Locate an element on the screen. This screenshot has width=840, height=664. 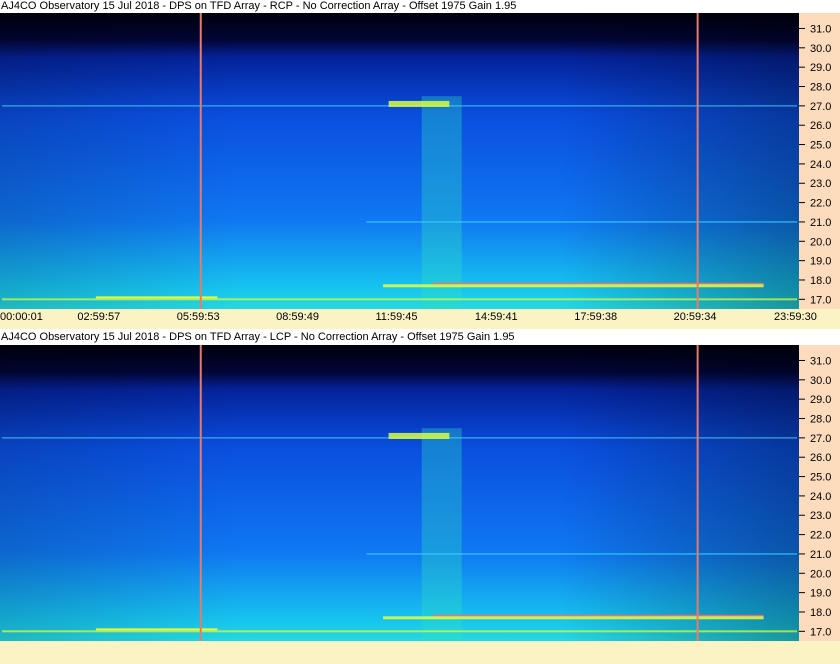
time-tick-label: 17:59:38 is located at coordinates (596, 317).